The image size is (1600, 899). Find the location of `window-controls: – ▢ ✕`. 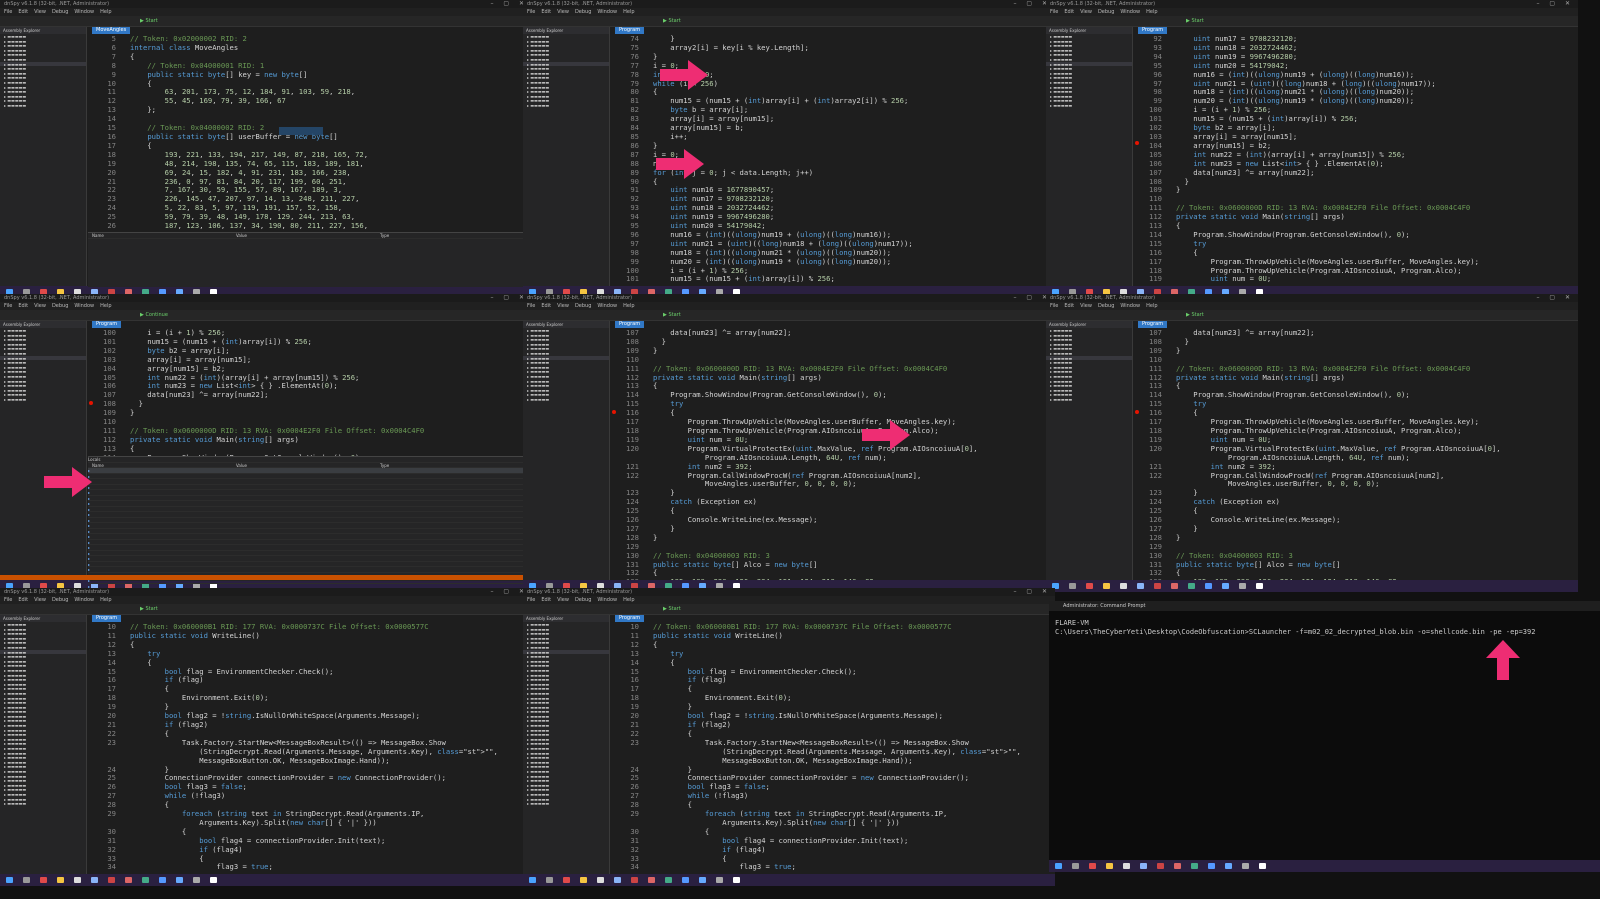

window-controls: – ▢ ✕ is located at coordinates (1032, 592).